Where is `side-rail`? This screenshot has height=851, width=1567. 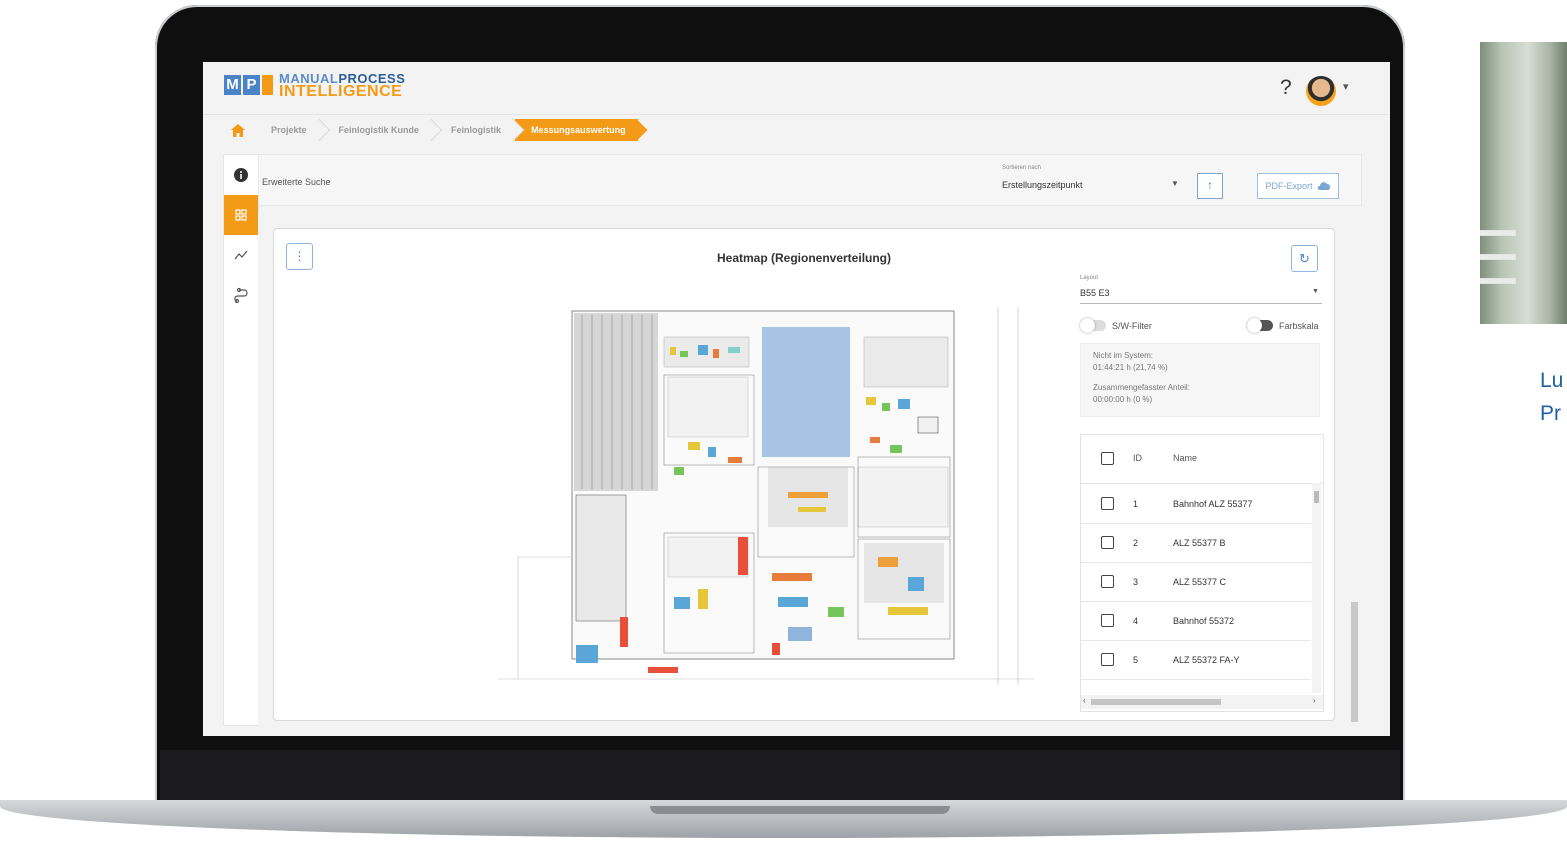 side-rail is located at coordinates (241, 440).